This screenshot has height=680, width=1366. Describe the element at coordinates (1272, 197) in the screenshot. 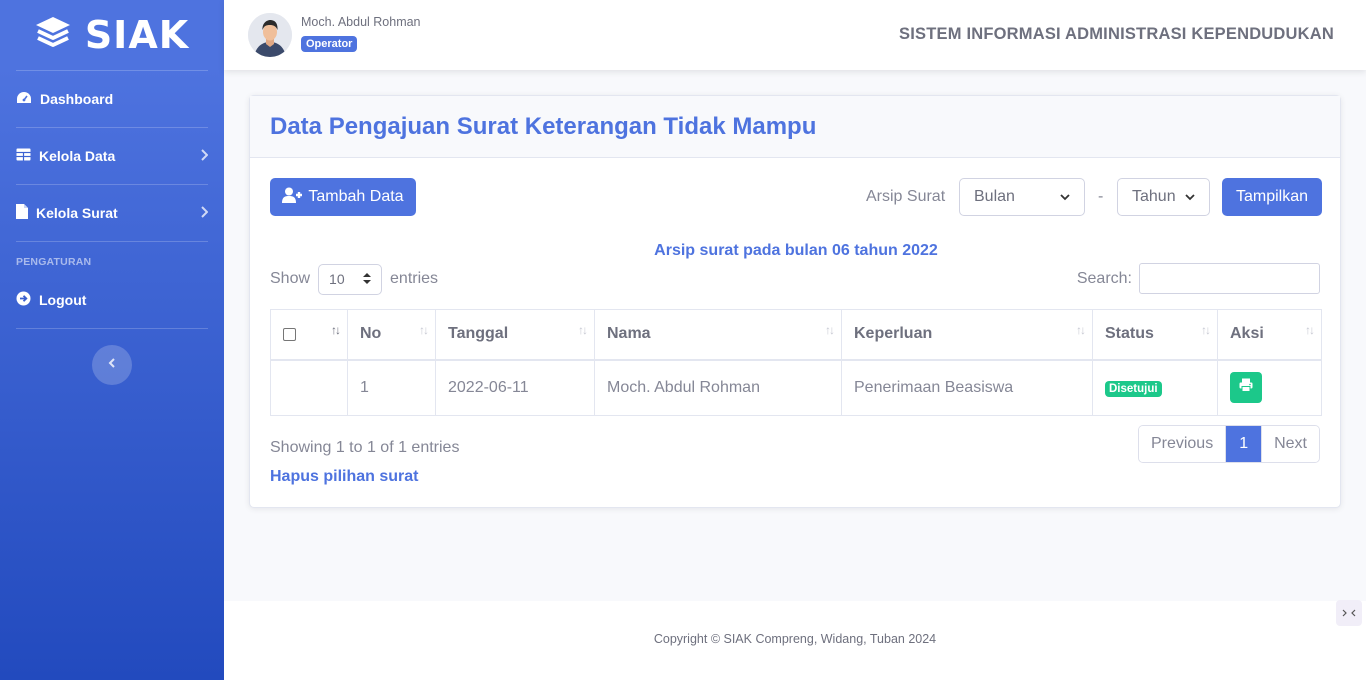

I see `show-button: Tampilkan` at that location.